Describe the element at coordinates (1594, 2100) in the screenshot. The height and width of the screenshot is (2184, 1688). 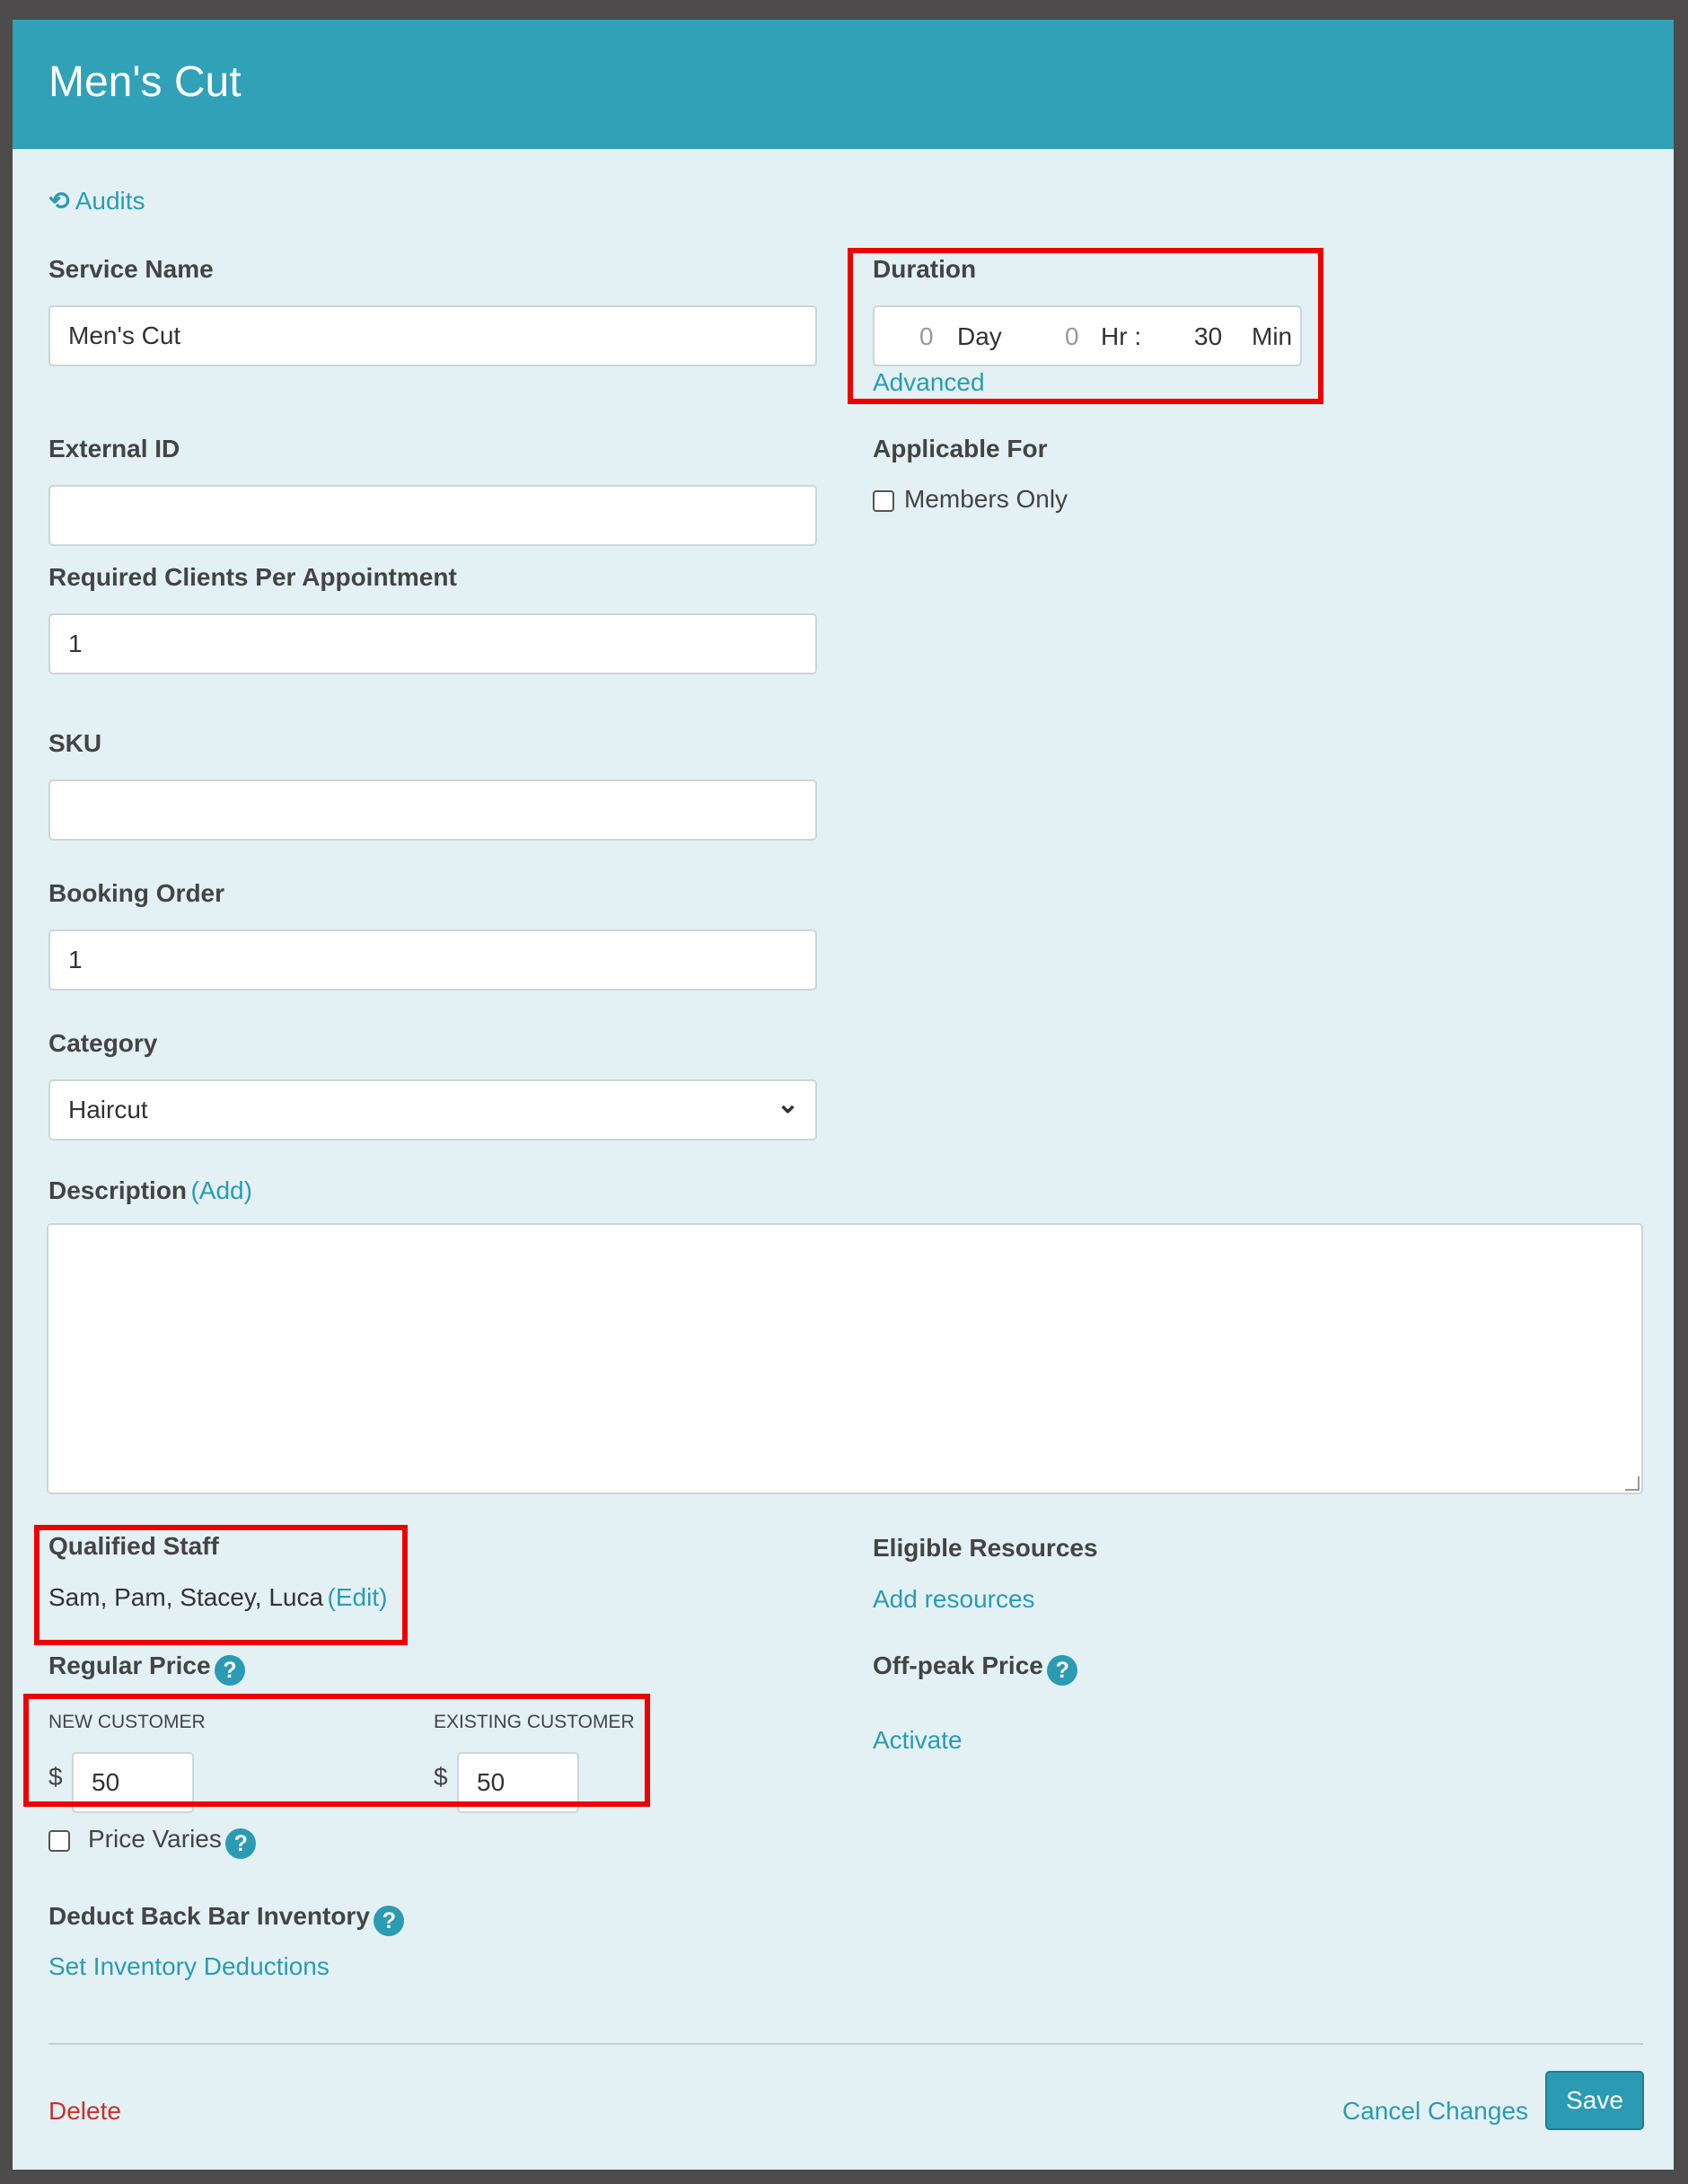
I see `save-button: Save` at that location.